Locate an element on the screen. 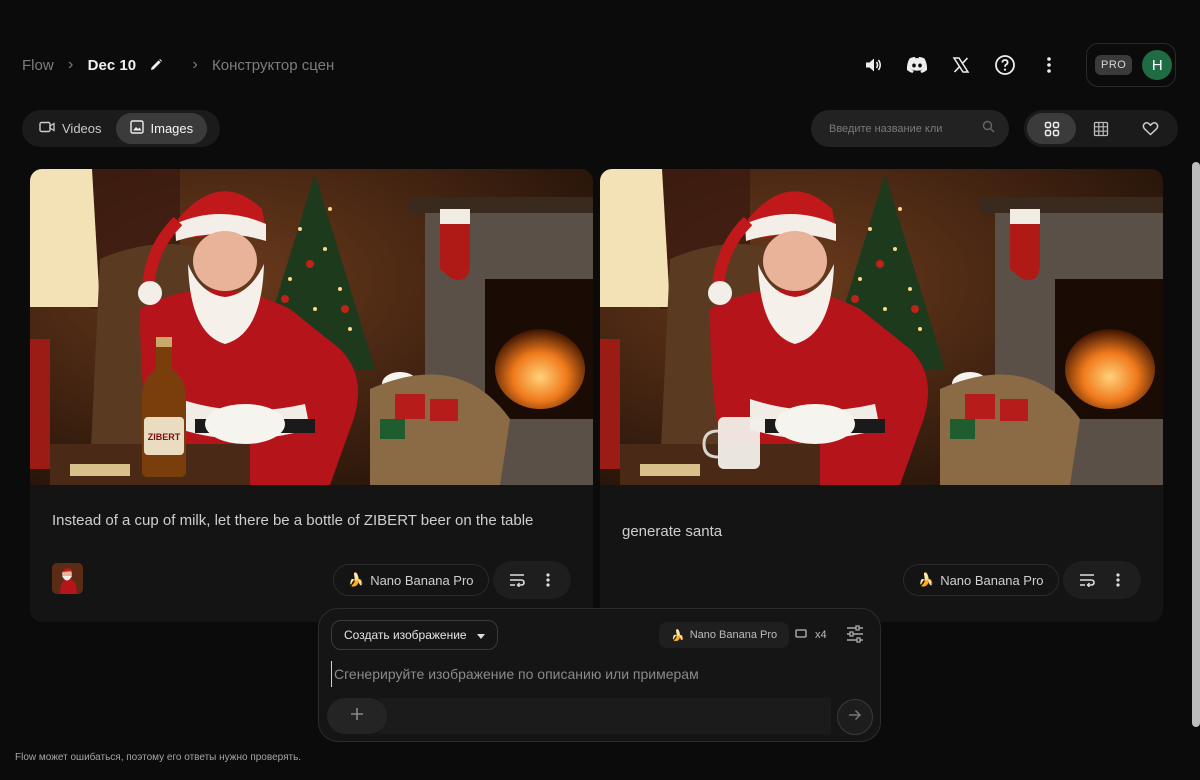 This screenshot has width=1200, height=780. media-type-tabs: Videos Images is located at coordinates (121, 128).